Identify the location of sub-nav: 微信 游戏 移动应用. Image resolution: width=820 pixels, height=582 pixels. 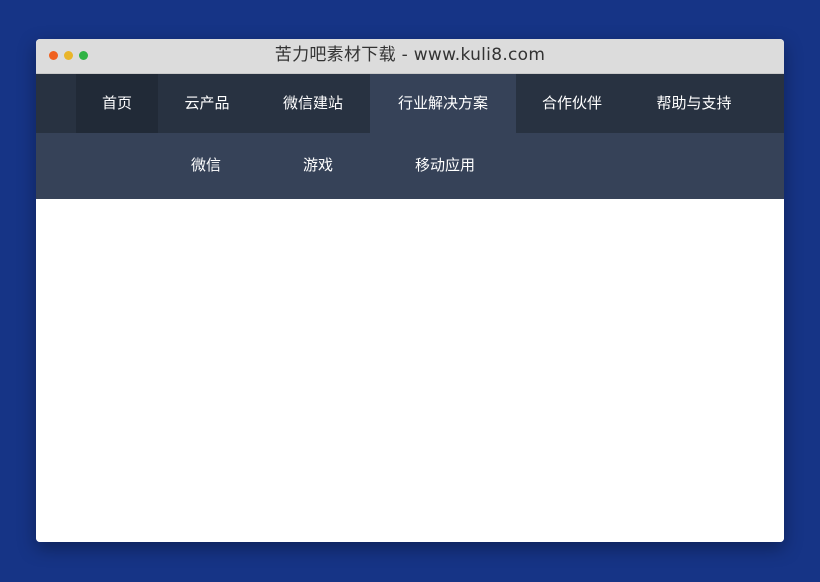
(410, 166).